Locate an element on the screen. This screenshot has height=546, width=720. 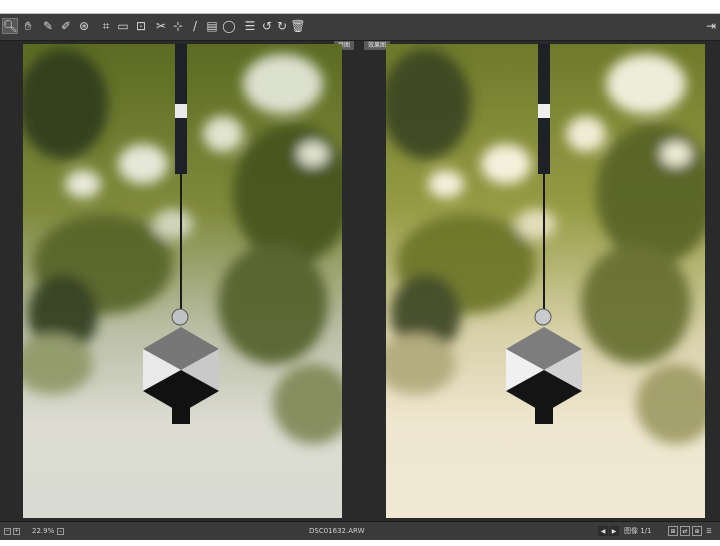
rotate-left-icon: ↺ is located at coordinates (267, 26).